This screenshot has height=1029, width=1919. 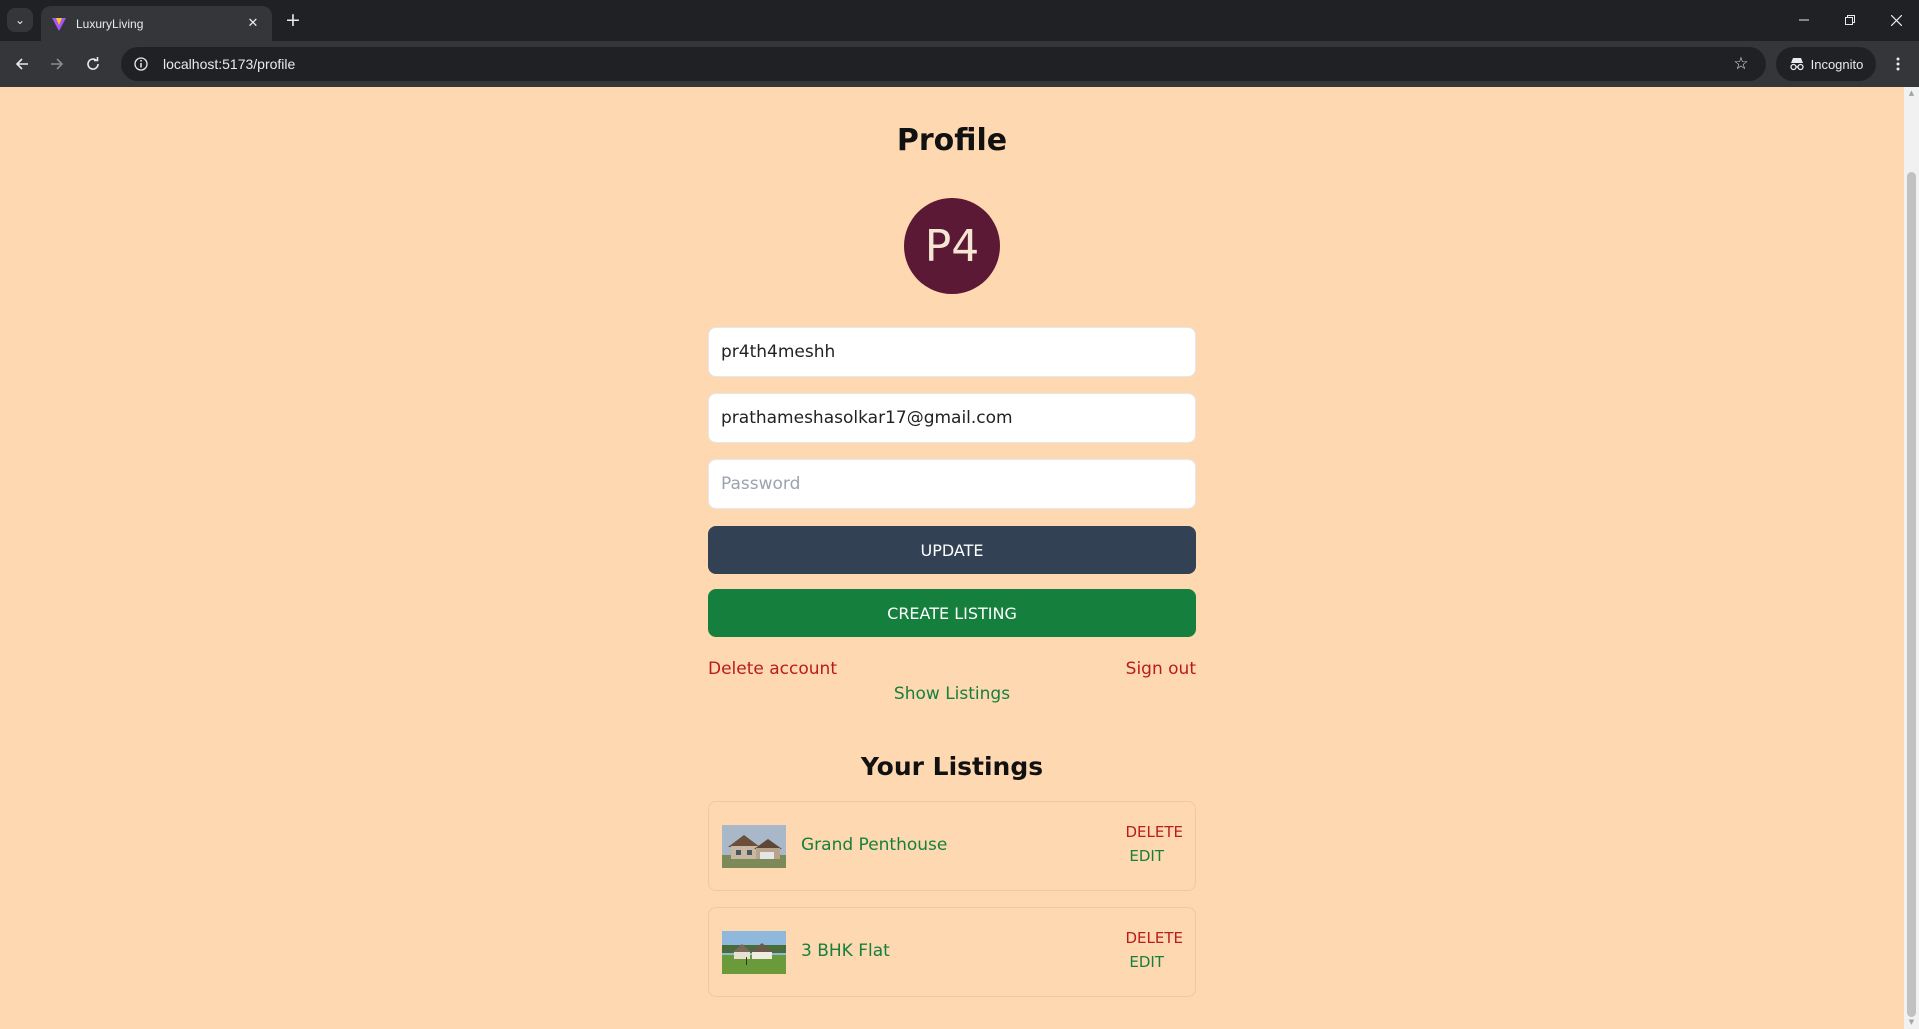 I want to click on new-tab-button: +, so click(x=293, y=20).